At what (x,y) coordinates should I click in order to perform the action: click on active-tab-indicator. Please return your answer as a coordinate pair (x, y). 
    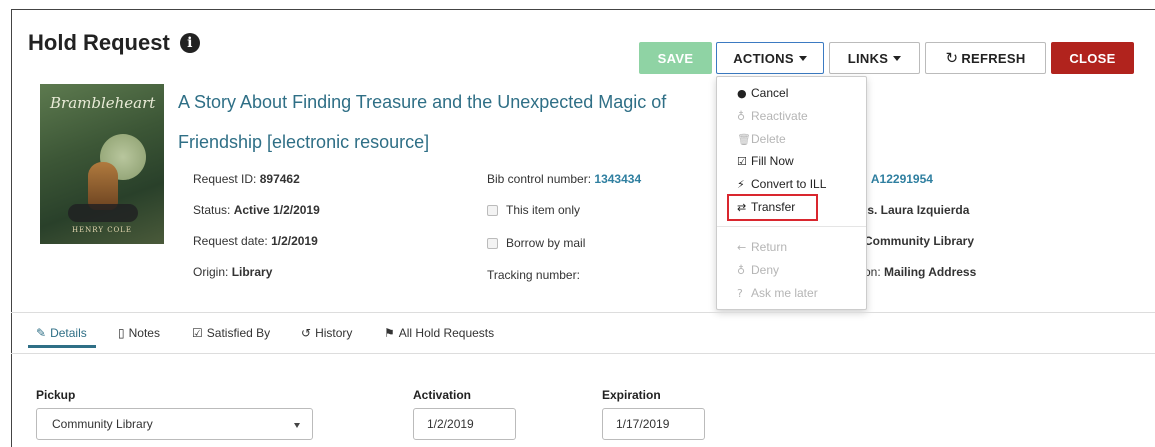
    Looking at the image, I should click on (62, 346).